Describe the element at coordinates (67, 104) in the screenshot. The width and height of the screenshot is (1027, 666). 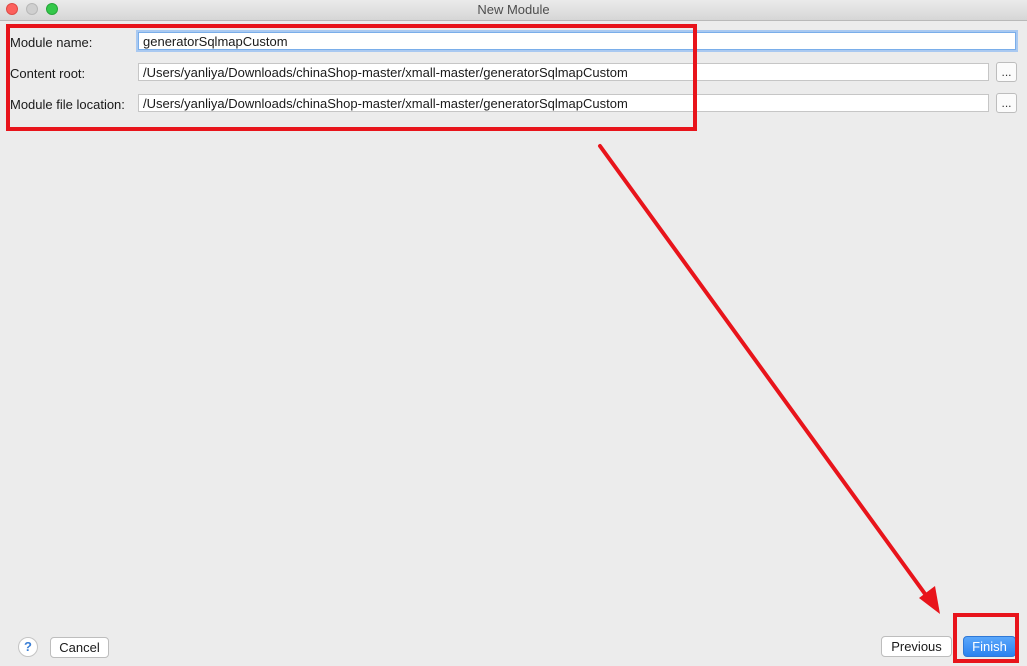
I see `module-file-location-label: Module file location:` at that location.